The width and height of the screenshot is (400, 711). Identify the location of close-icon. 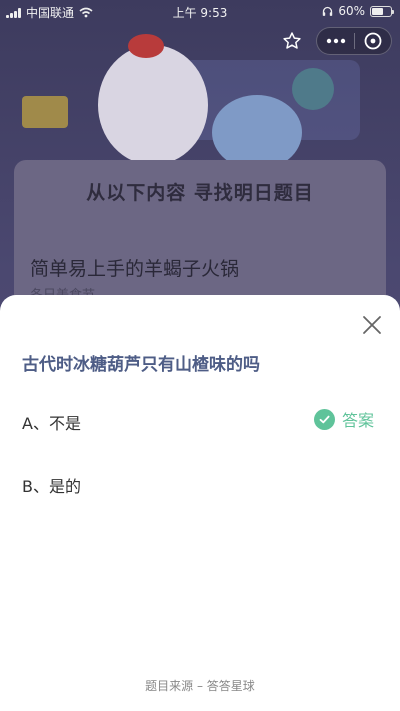
(372, 325).